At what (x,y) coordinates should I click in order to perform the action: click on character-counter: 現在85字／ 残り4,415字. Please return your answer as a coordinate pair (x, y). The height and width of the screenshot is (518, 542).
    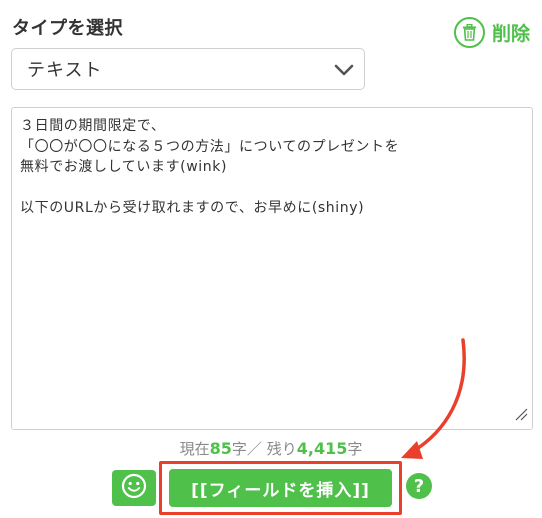
    Looking at the image, I should click on (271, 448).